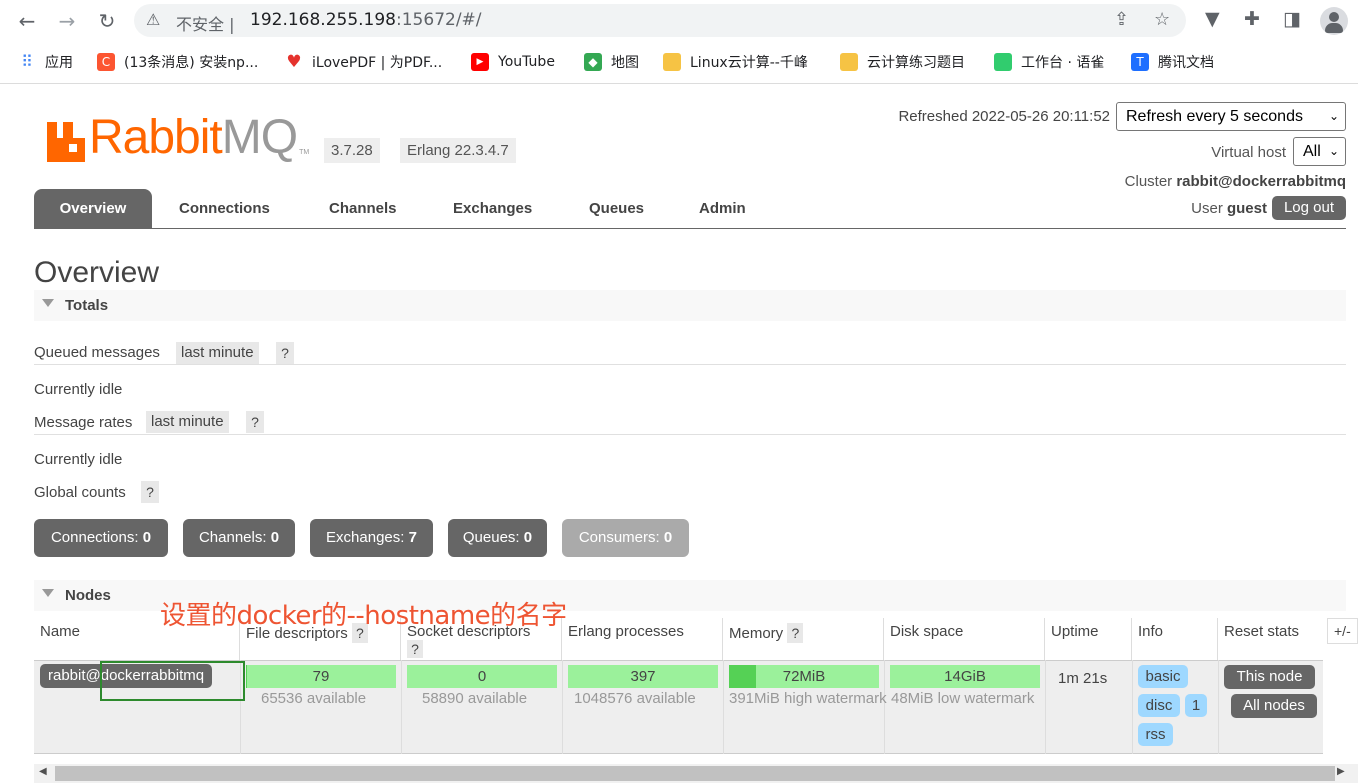  What do you see at coordinates (1121, 19) in the screenshot?
I see `share-icon: ⇪` at bounding box center [1121, 19].